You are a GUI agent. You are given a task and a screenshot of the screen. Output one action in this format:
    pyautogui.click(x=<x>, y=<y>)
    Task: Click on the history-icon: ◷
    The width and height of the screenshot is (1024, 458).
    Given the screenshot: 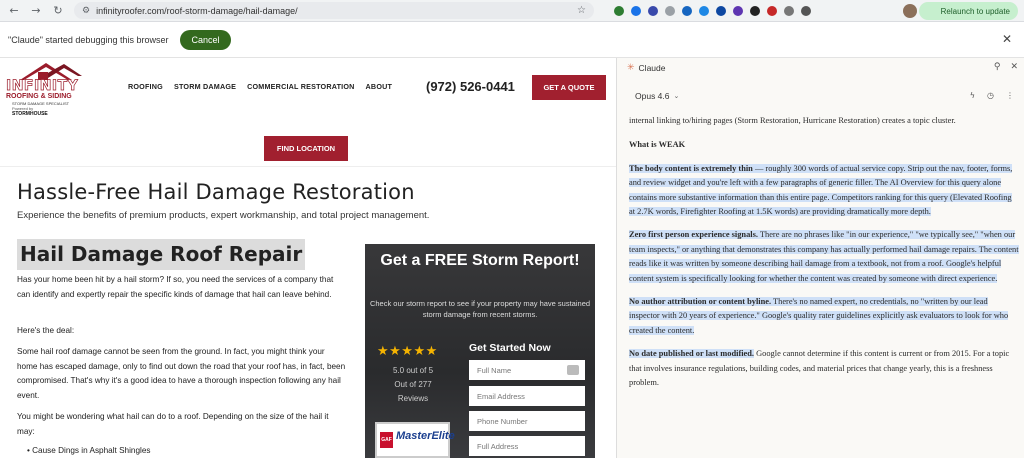 What is the action you would take?
    pyautogui.click(x=990, y=95)
    